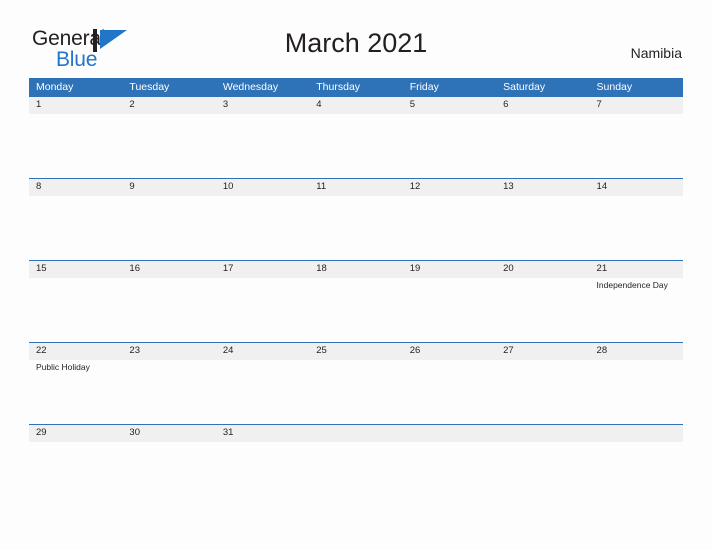 The width and height of the screenshot is (712, 550). Describe the element at coordinates (449, 105) in the screenshot. I see `day-number-5: 5` at that location.